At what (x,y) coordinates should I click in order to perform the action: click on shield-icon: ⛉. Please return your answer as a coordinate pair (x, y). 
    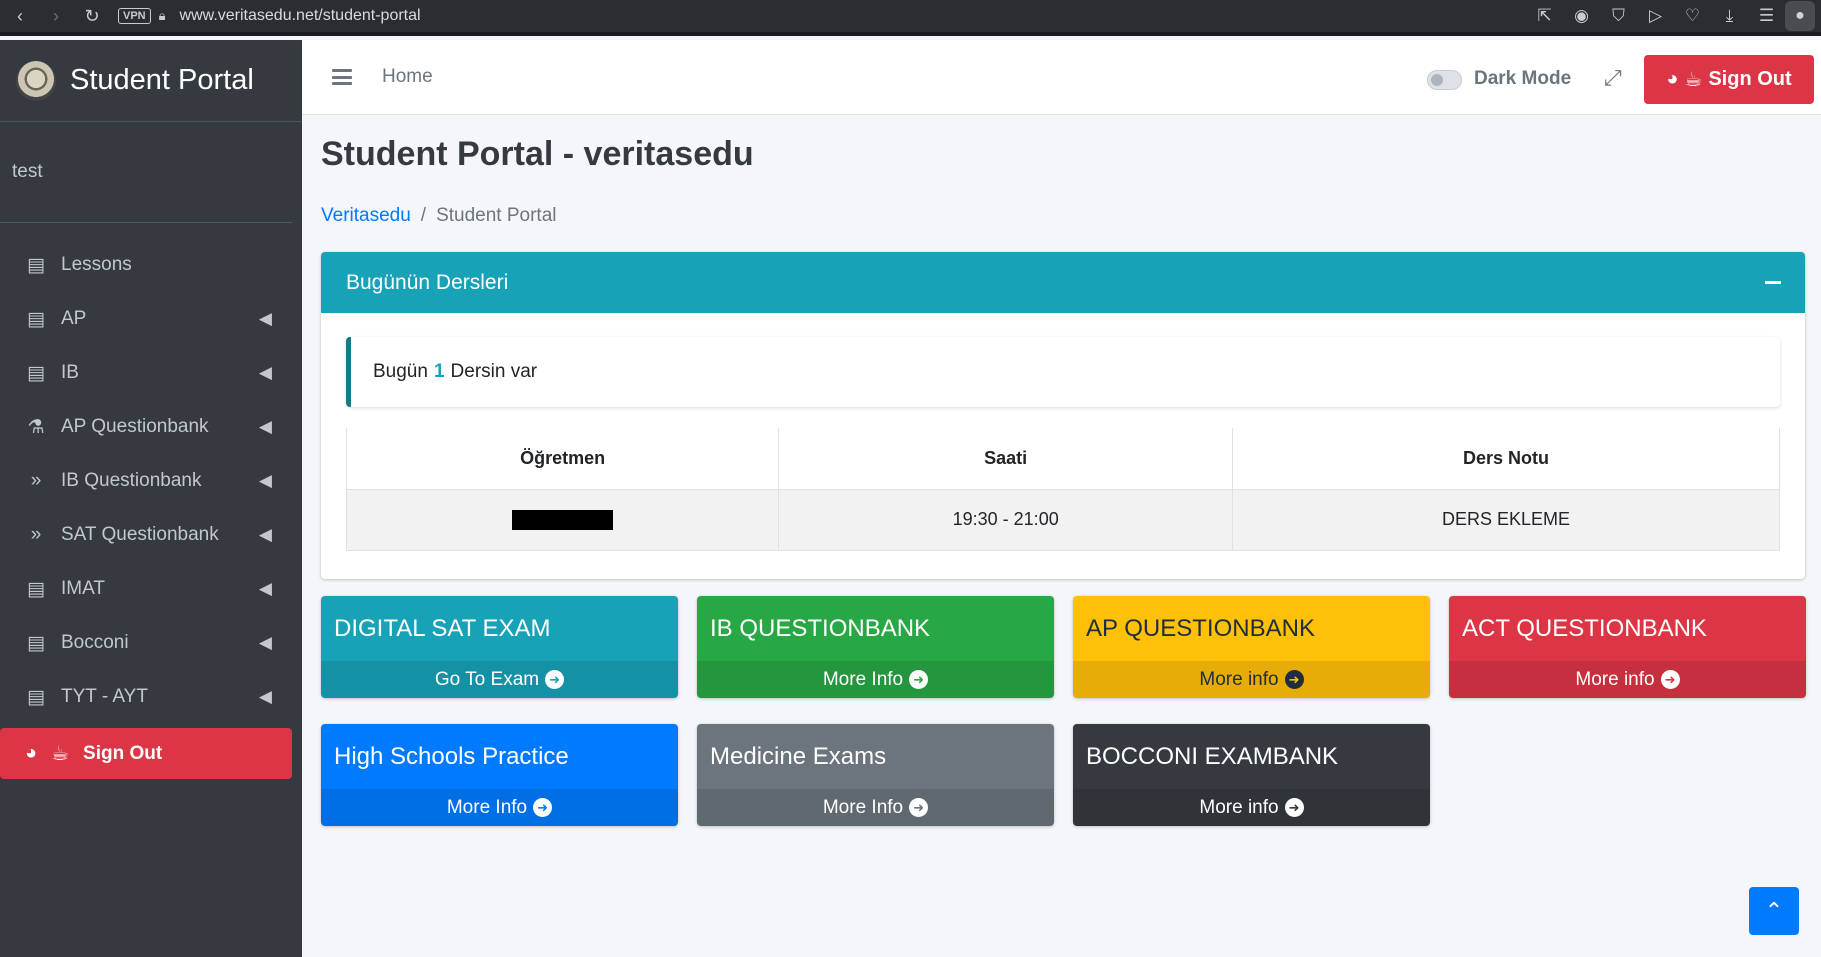
    Looking at the image, I should click on (1618, 16).